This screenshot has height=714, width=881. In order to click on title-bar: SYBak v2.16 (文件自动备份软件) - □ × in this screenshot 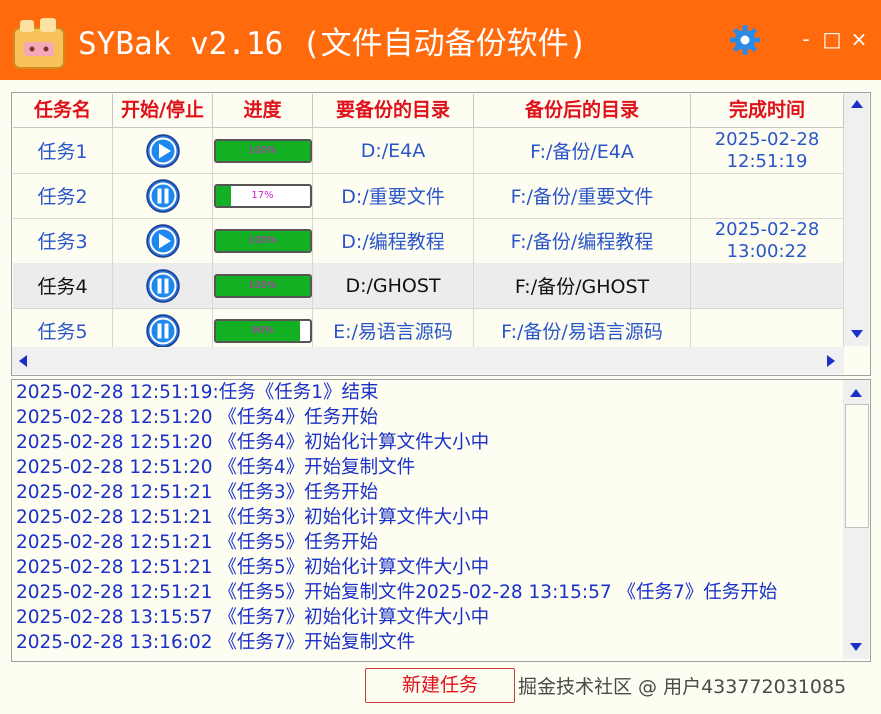, I will do `click(440, 40)`.